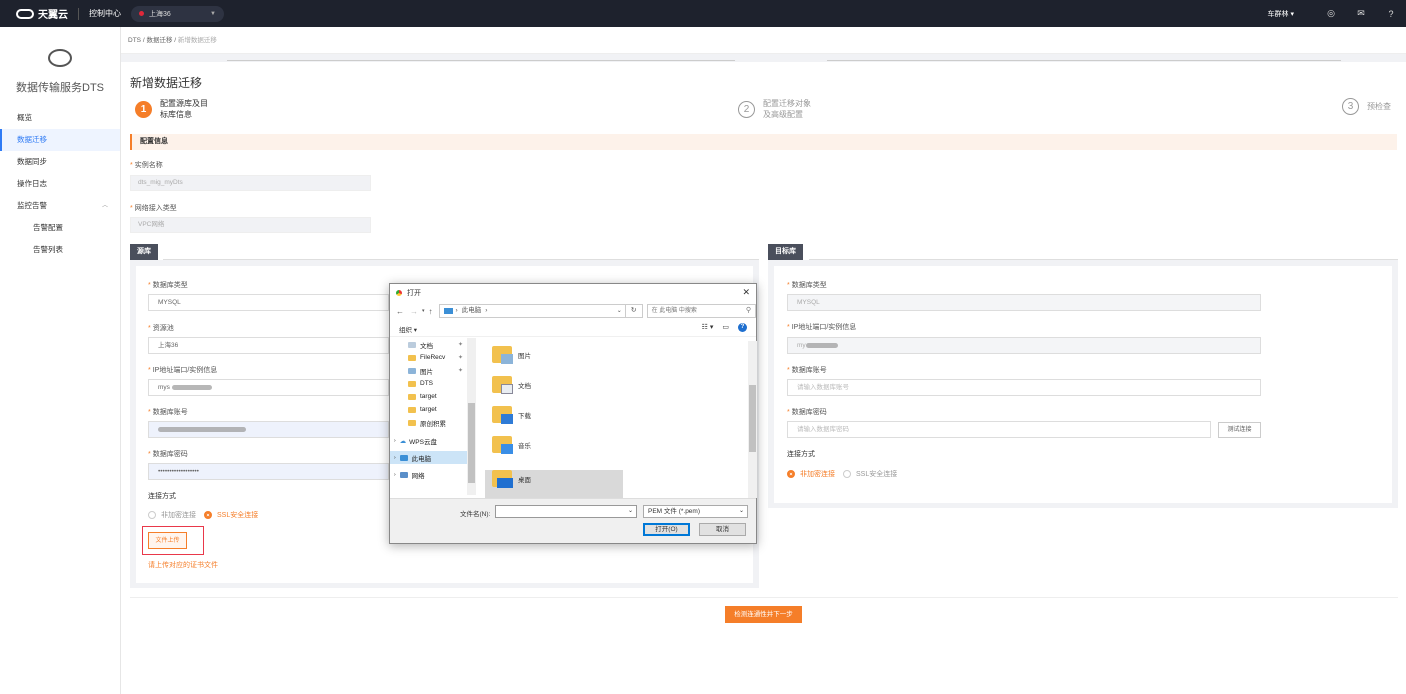  What do you see at coordinates (695, 511) in the screenshot?
I see `file-type-filter: PEM 文件 (*.pem) ⌄` at bounding box center [695, 511].